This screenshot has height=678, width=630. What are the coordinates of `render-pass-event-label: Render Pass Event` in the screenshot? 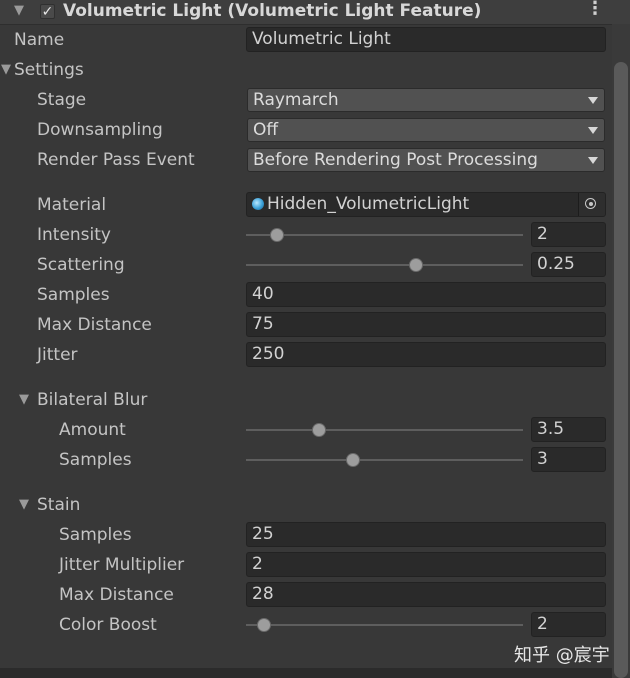 It's located at (116, 160).